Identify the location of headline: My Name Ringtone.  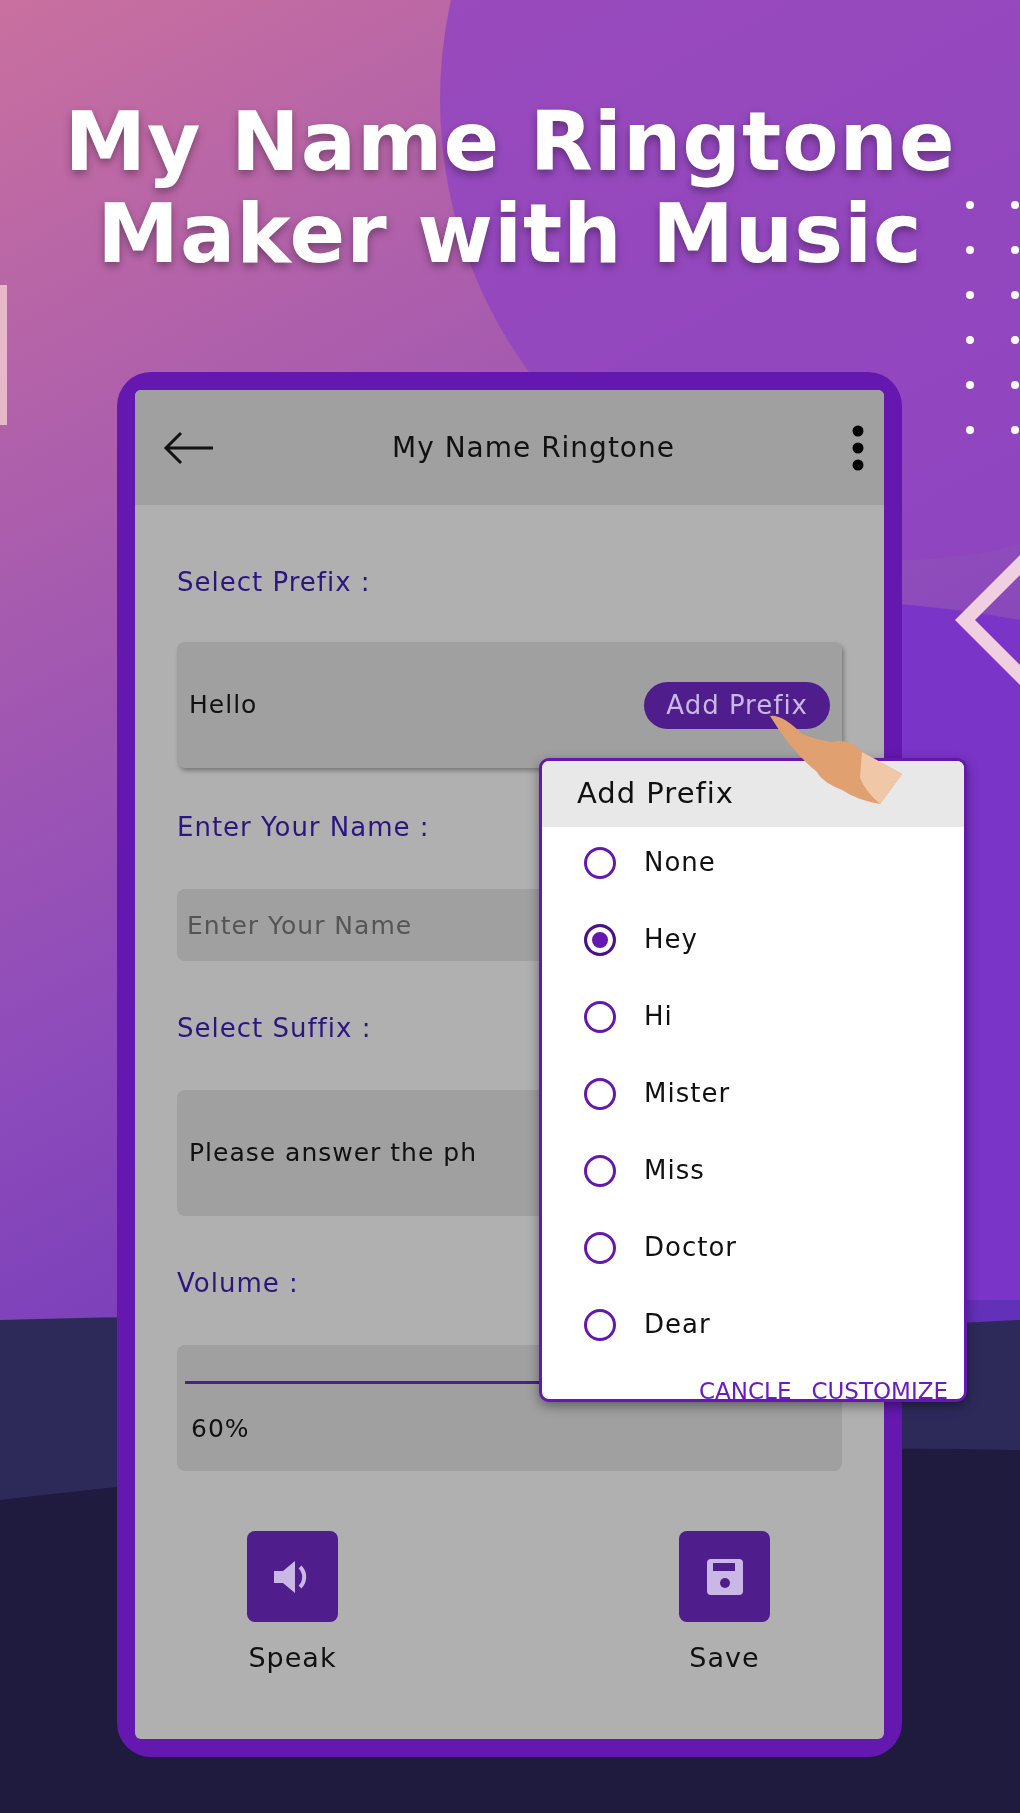
(510, 141).